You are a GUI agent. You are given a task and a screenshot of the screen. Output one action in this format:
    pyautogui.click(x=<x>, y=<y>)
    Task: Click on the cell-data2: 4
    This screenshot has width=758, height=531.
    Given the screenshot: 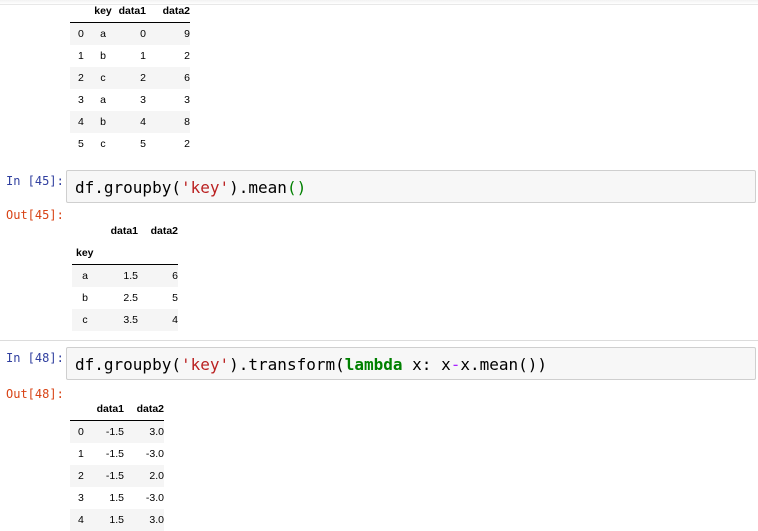 What is the action you would take?
    pyautogui.click(x=158, y=320)
    